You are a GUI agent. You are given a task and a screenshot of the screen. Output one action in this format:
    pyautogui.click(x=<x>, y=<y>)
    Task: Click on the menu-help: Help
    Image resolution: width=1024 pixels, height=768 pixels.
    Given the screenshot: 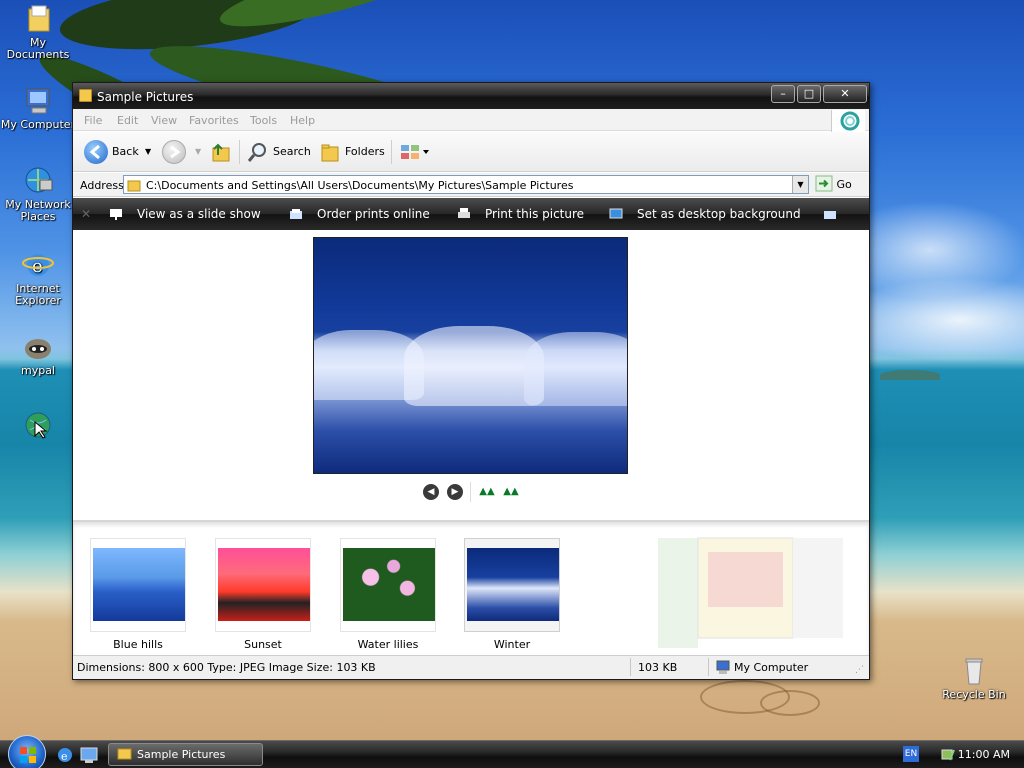 What is the action you would take?
    pyautogui.click(x=302, y=120)
    